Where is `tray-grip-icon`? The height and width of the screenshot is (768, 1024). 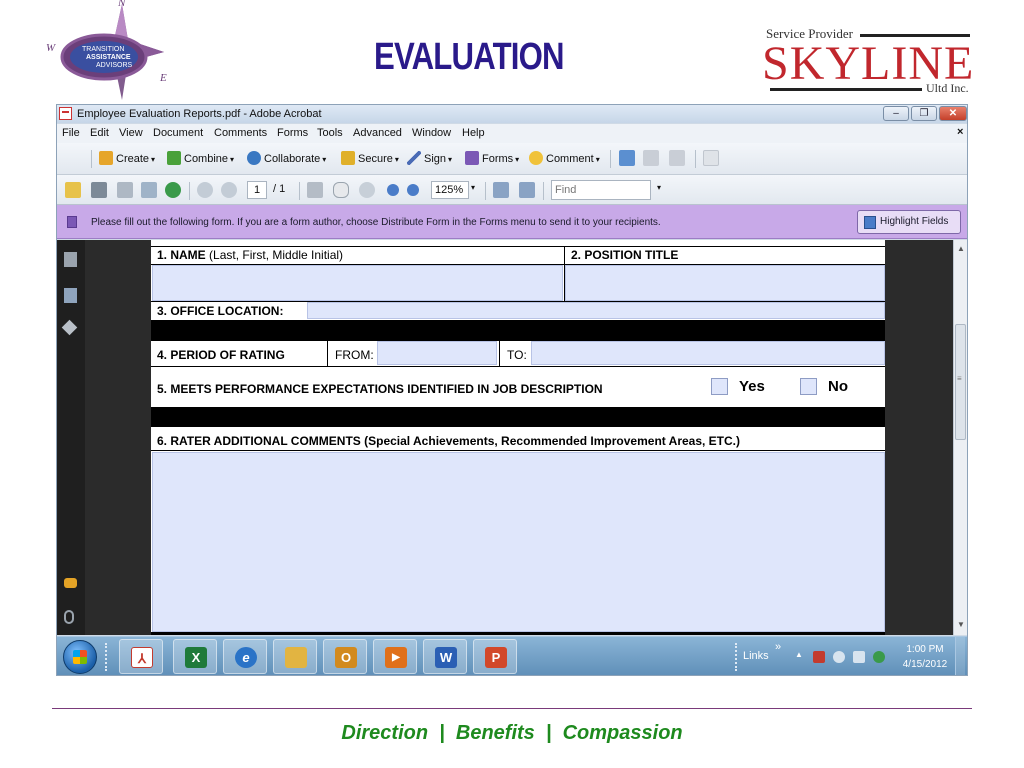
tray-grip-icon is located at coordinates (738, 657).